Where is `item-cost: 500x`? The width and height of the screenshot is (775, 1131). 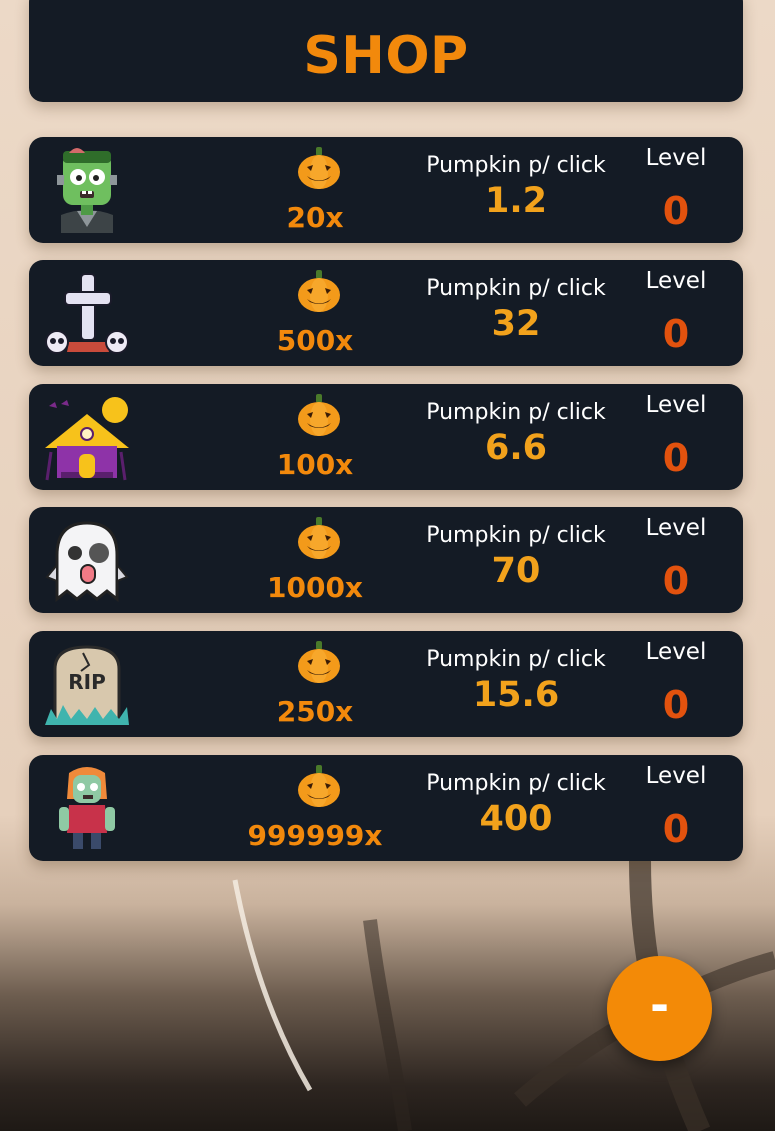 item-cost: 500x is located at coordinates (315, 340).